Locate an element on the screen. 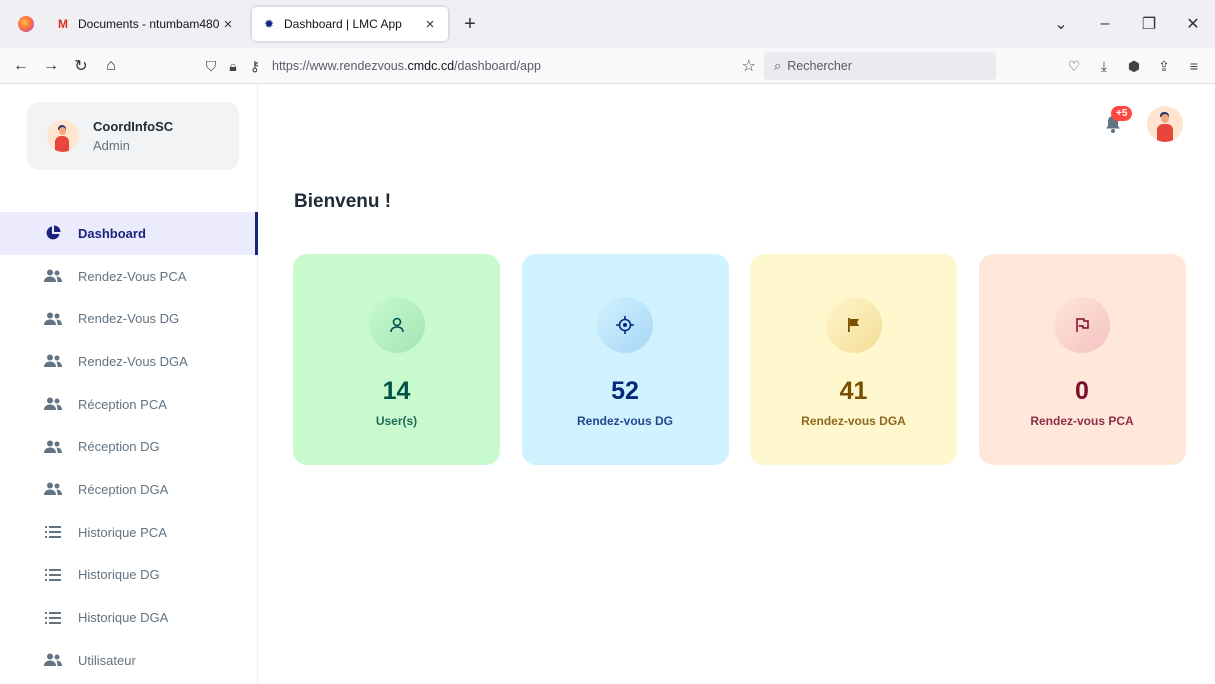 The image size is (1215, 684). tab-label: Dashboard | LMC App is located at coordinates (343, 24).